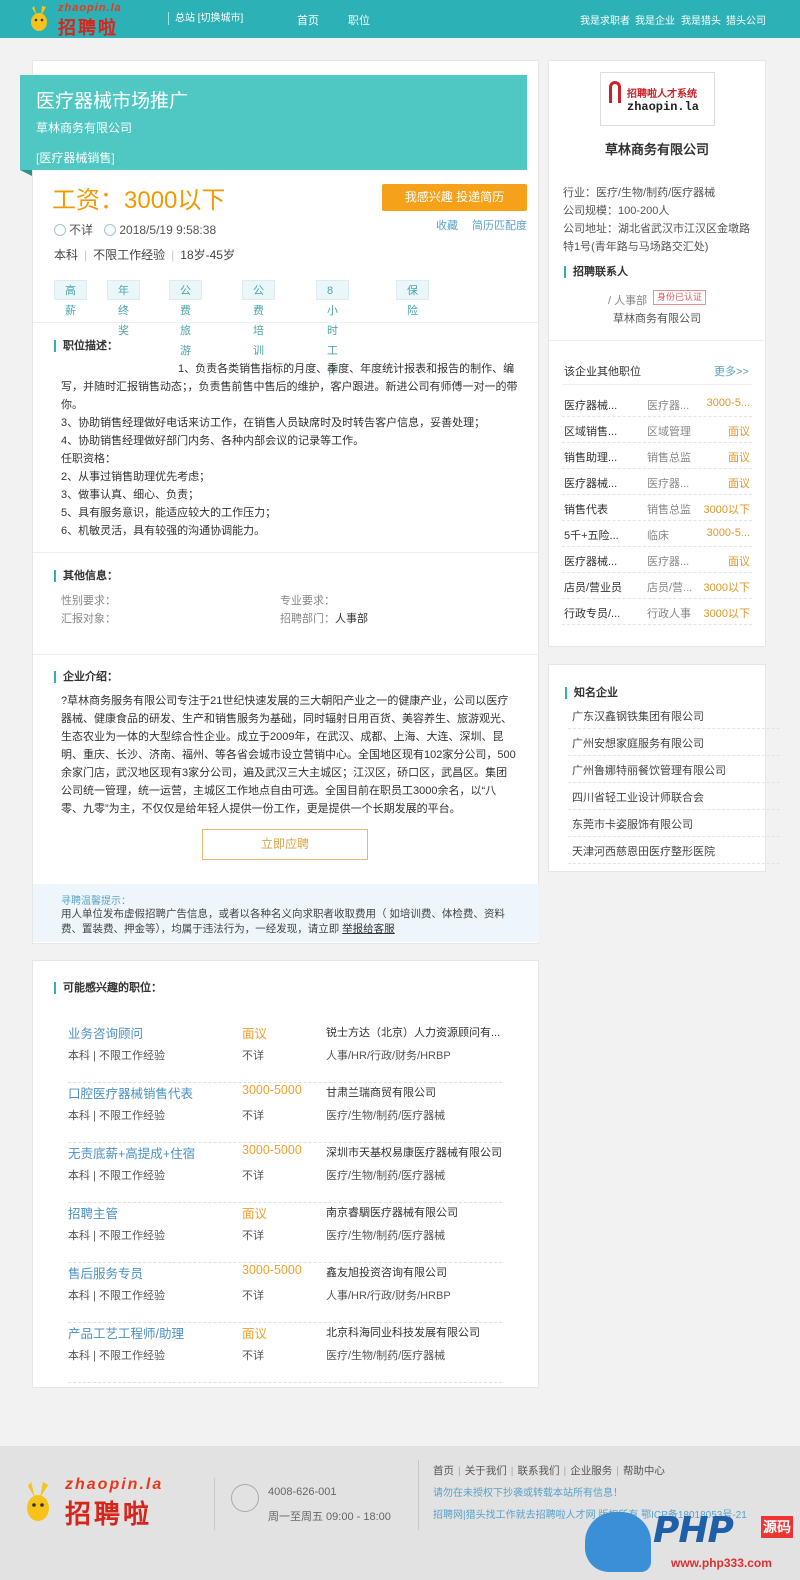 This screenshot has height=1580, width=800. I want to click on related-job-company: 鑫友旭投资咨询有限公司, so click(414, 1272).